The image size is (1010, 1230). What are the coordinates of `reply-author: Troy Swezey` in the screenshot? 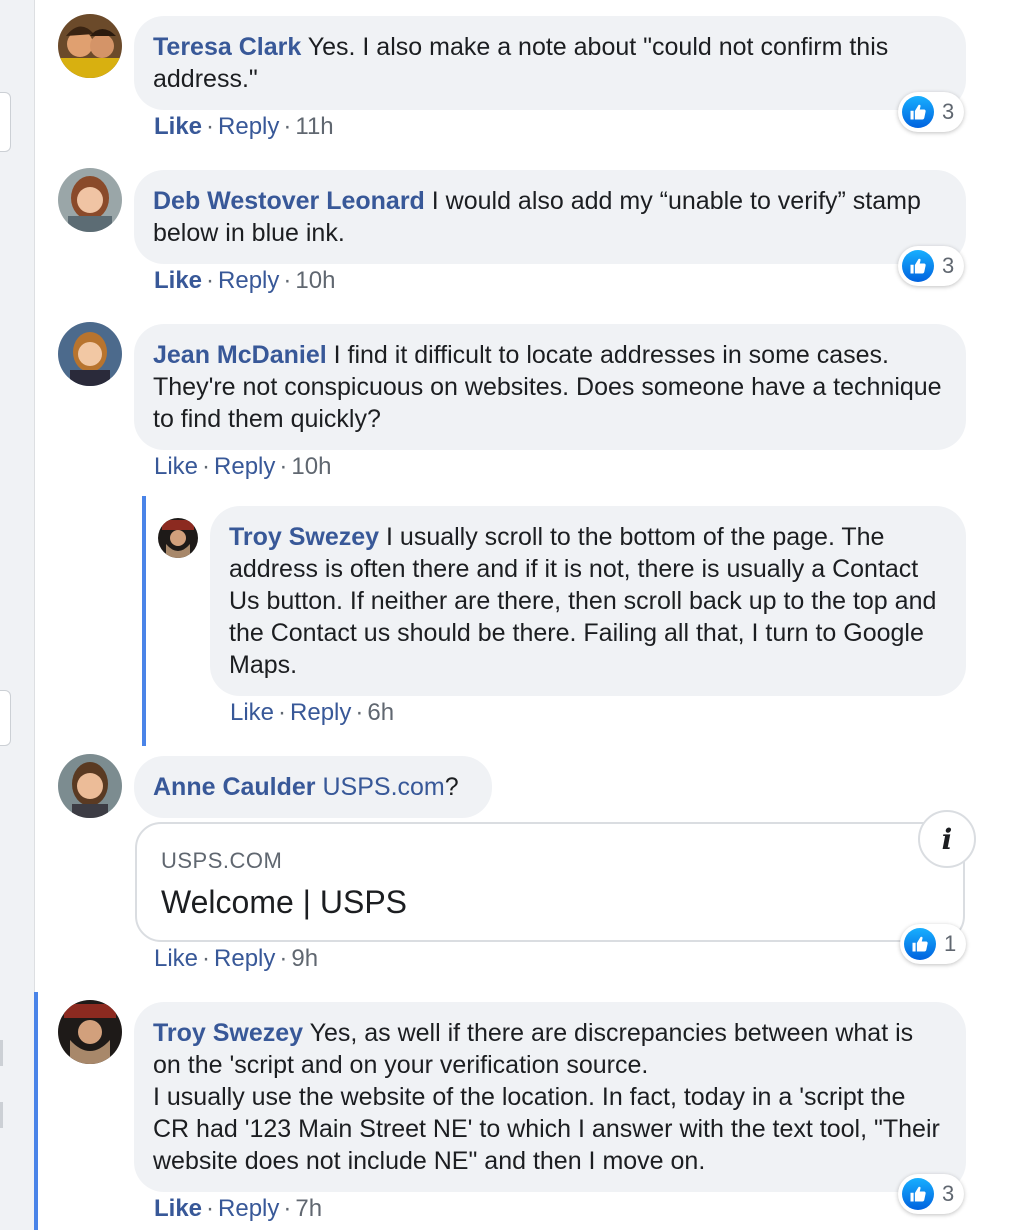 It's located at (304, 537).